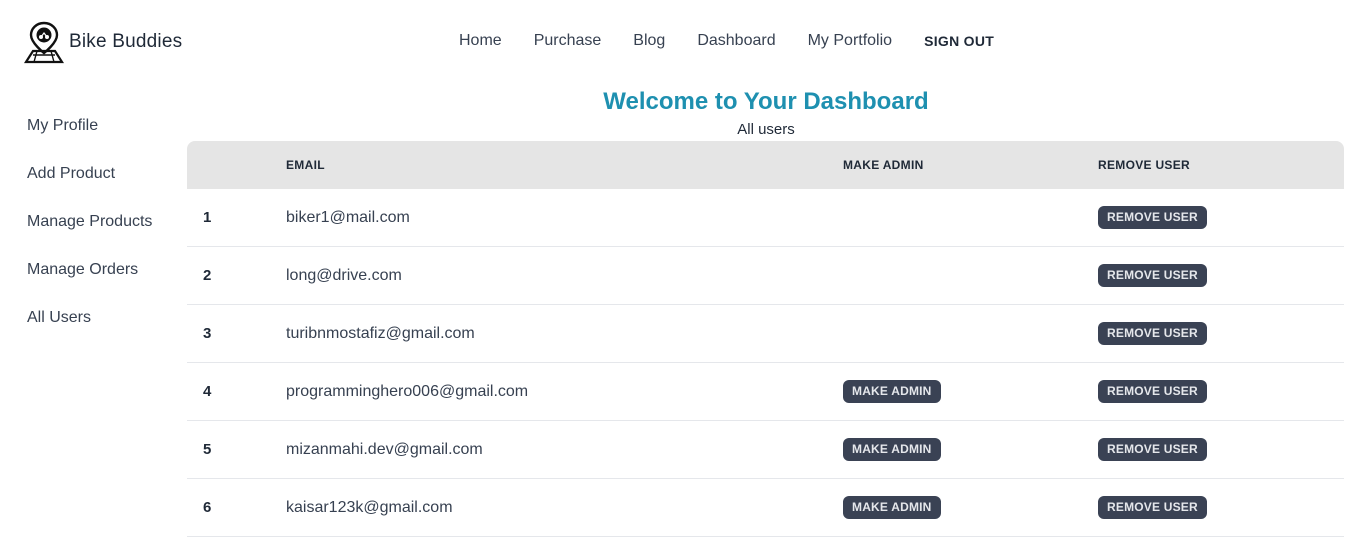 This screenshot has width=1346, height=543. What do you see at coordinates (89, 282) in the screenshot?
I see `sidebar-item-manage-orders: Manage Orders` at bounding box center [89, 282].